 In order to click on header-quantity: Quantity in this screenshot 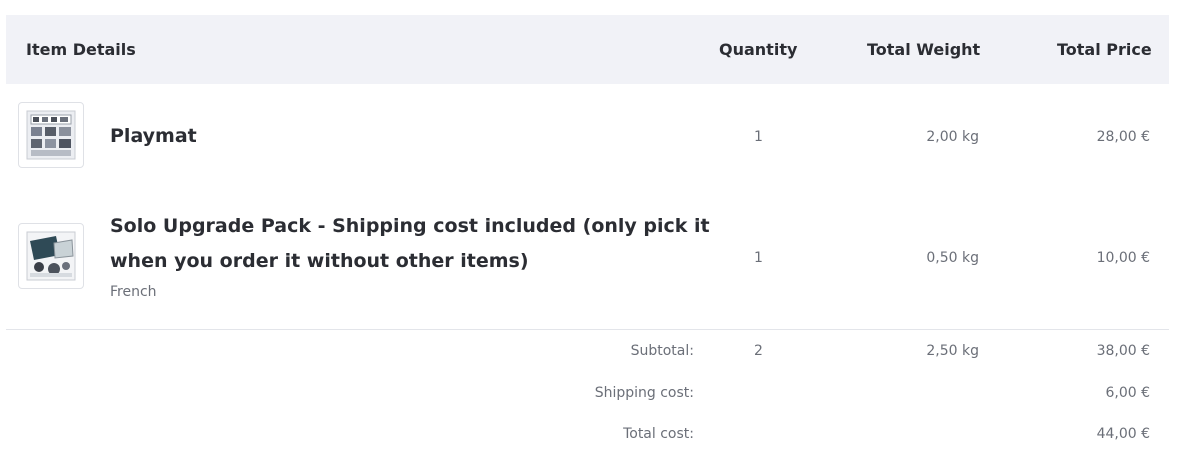, I will do `click(758, 49)`.